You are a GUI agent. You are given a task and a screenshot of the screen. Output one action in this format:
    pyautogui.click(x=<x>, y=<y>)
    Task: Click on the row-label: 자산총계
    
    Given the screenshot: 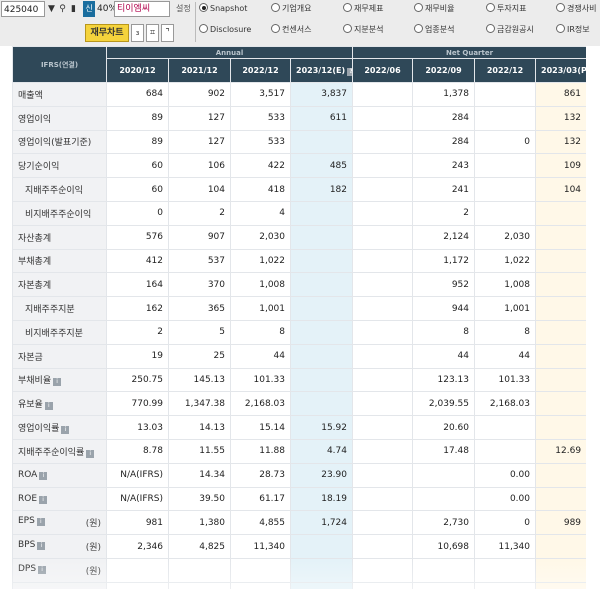 What is the action you would take?
    pyautogui.click(x=59, y=237)
    